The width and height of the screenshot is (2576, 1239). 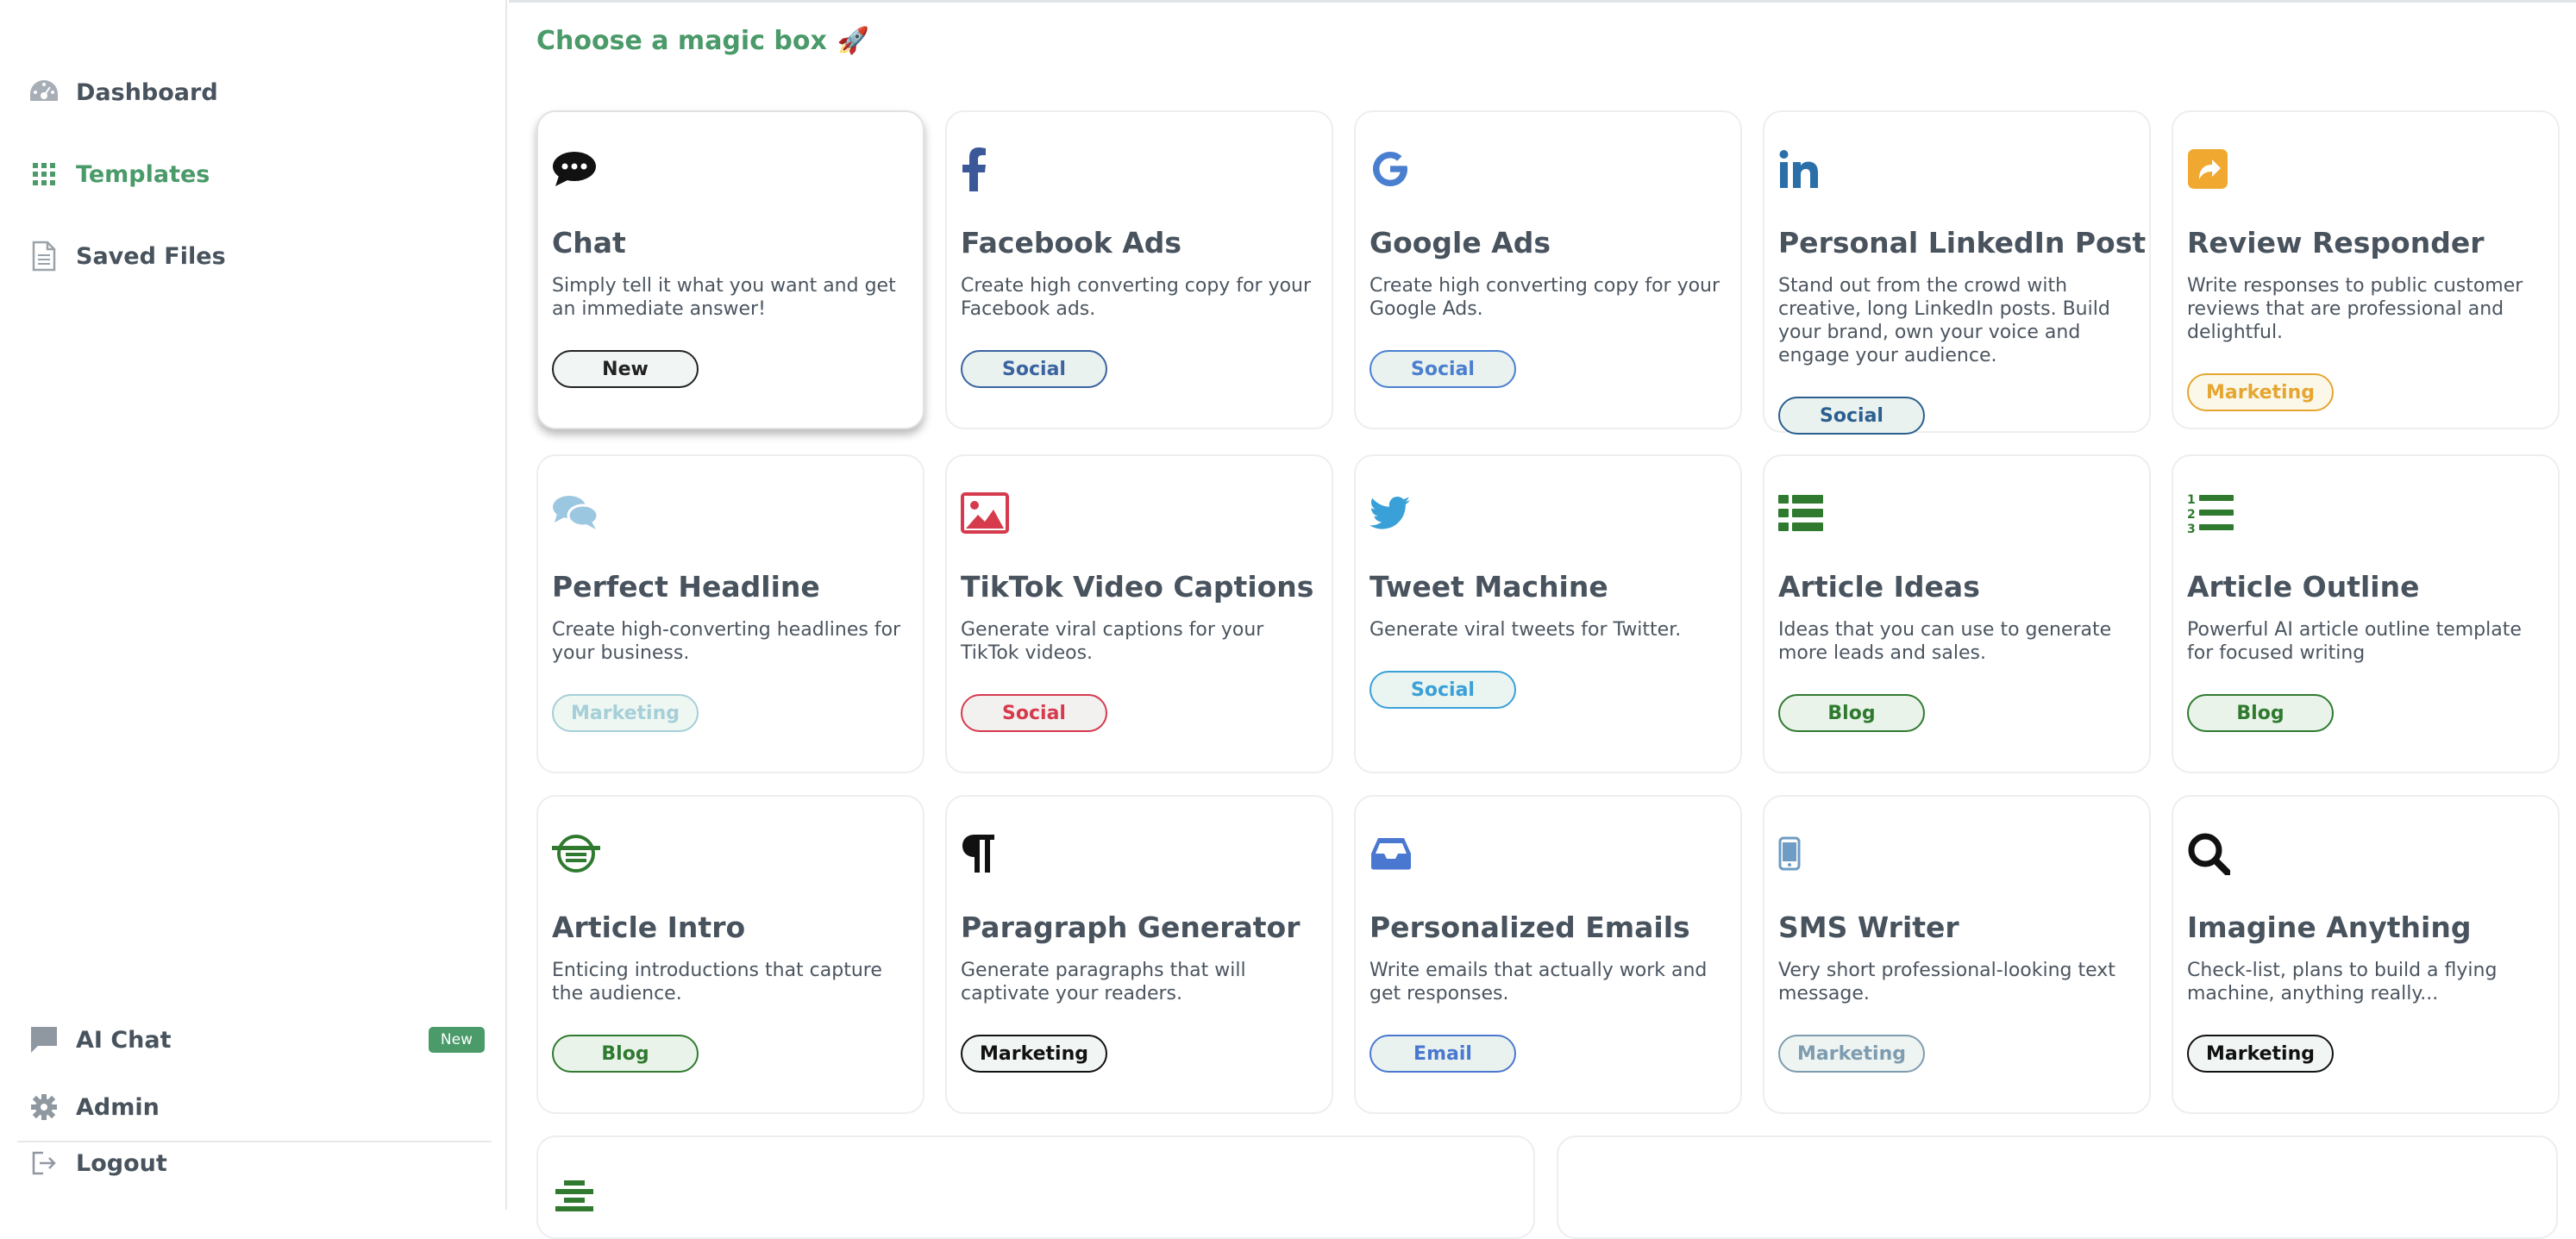 What do you see at coordinates (256, 1039) in the screenshot?
I see `sidebar-item-ai-chat: AI Chat New` at bounding box center [256, 1039].